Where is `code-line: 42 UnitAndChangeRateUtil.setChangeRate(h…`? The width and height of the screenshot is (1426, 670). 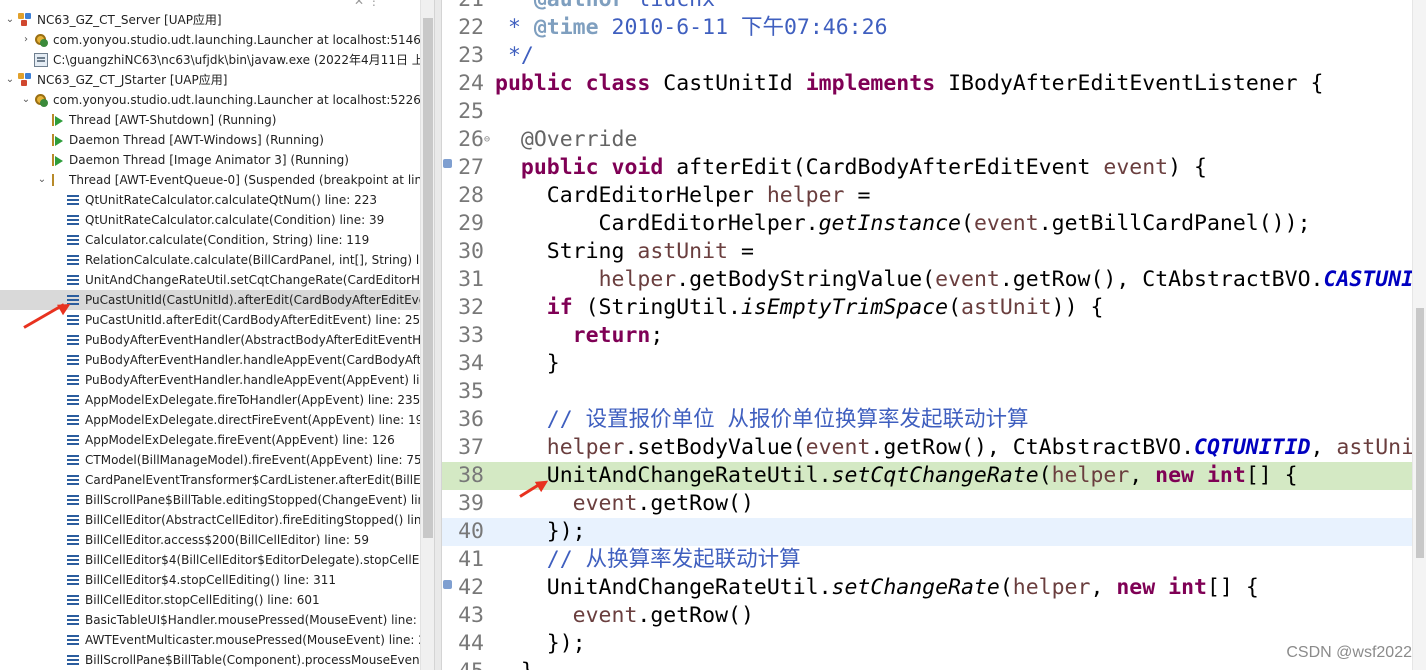
code-line: 42 UnitAndChangeRateUtil.setChangeRate(h… is located at coordinates (934, 588).